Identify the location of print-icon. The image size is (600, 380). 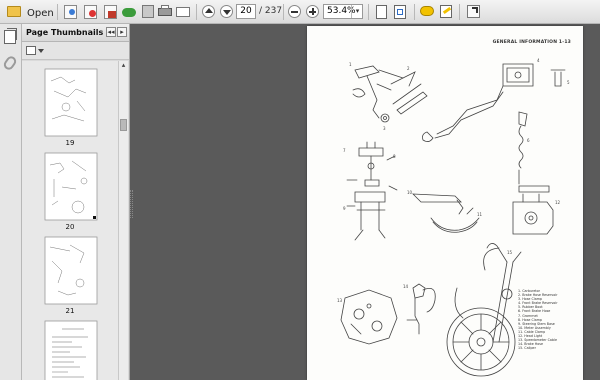
(165, 12).